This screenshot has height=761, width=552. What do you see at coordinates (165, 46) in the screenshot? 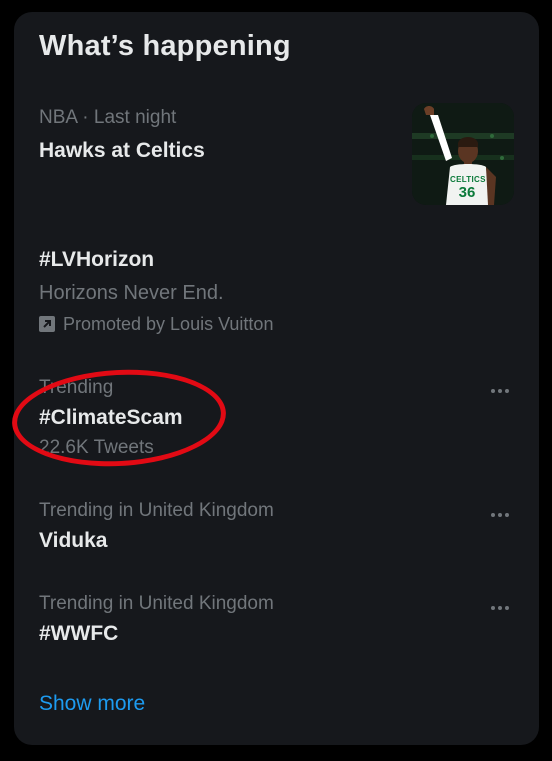
I see `panel-title: What’s happening` at bounding box center [165, 46].